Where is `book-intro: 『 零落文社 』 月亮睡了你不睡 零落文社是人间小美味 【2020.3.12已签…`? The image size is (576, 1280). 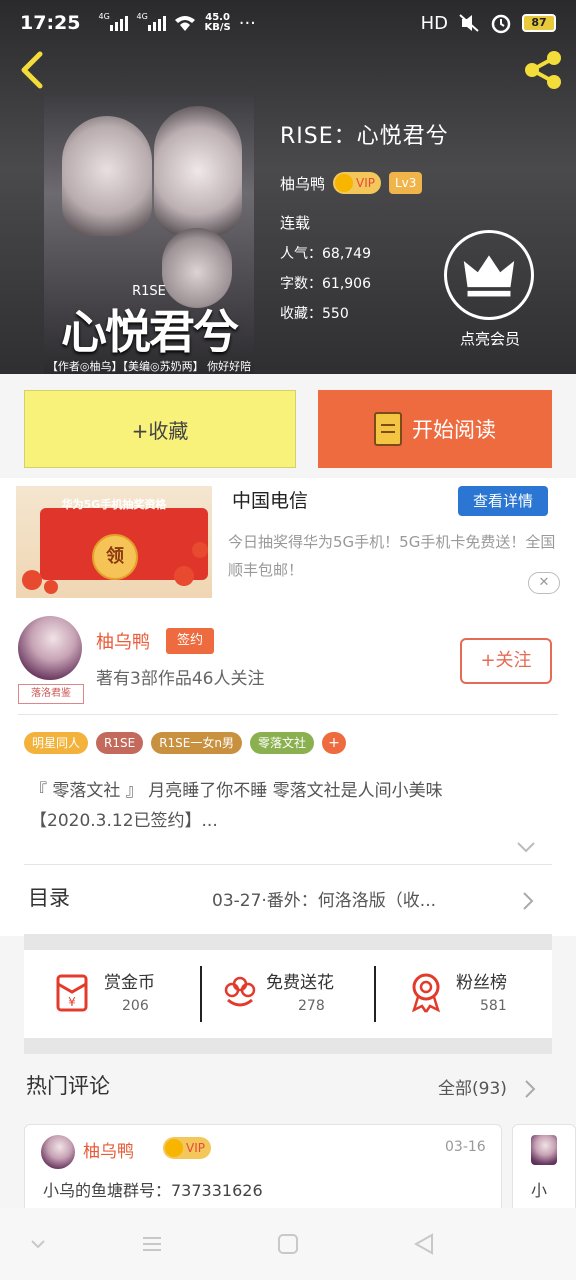
book-intro: 『 零落文社 』 月亮睡了你不睡 零落文社是人间小美味 【2020.3.12已签… is located at coordinates (290, 806).